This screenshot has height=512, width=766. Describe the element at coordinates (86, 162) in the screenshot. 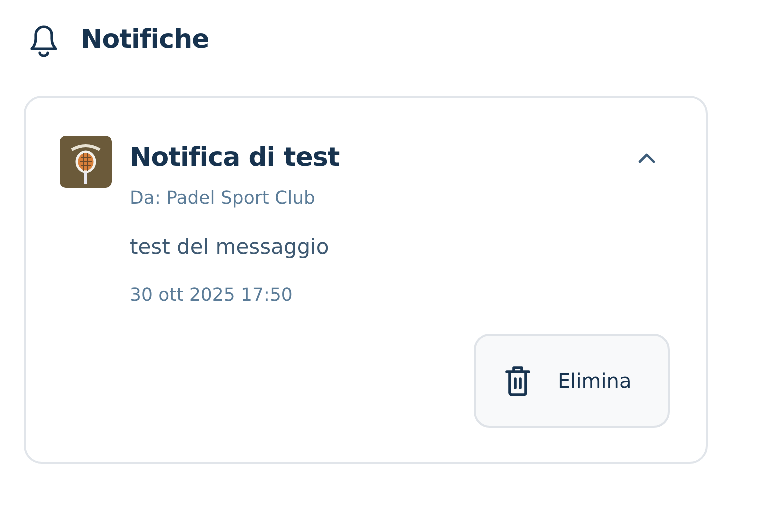

I see `racket-logo-icon` at that location.